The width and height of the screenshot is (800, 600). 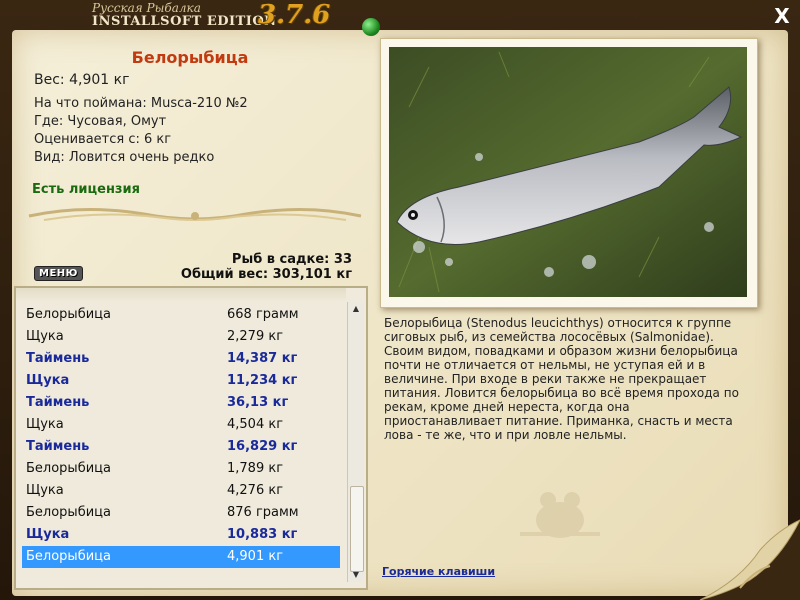 What do you see at coordinates (356, 309) in the screenshot?
I see `scroll-up-icon: ▲` at bounding box center [356, 309].